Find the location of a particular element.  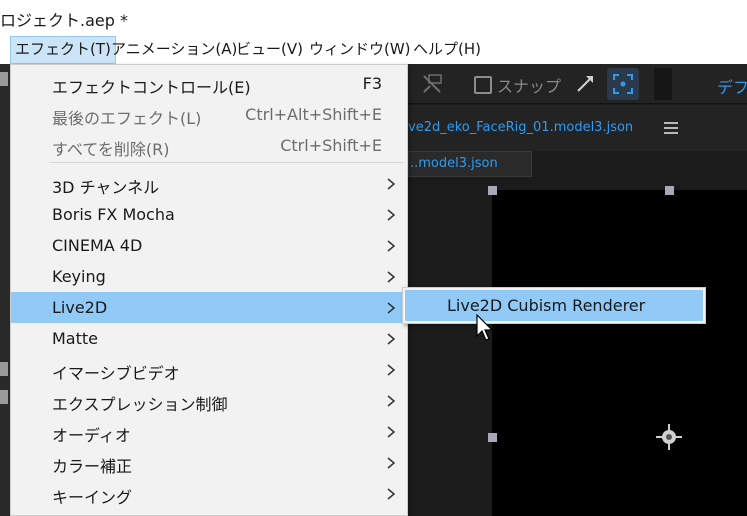

menu-item-3d-channel: 3D チャンネル is located at coordinates (209, 183).